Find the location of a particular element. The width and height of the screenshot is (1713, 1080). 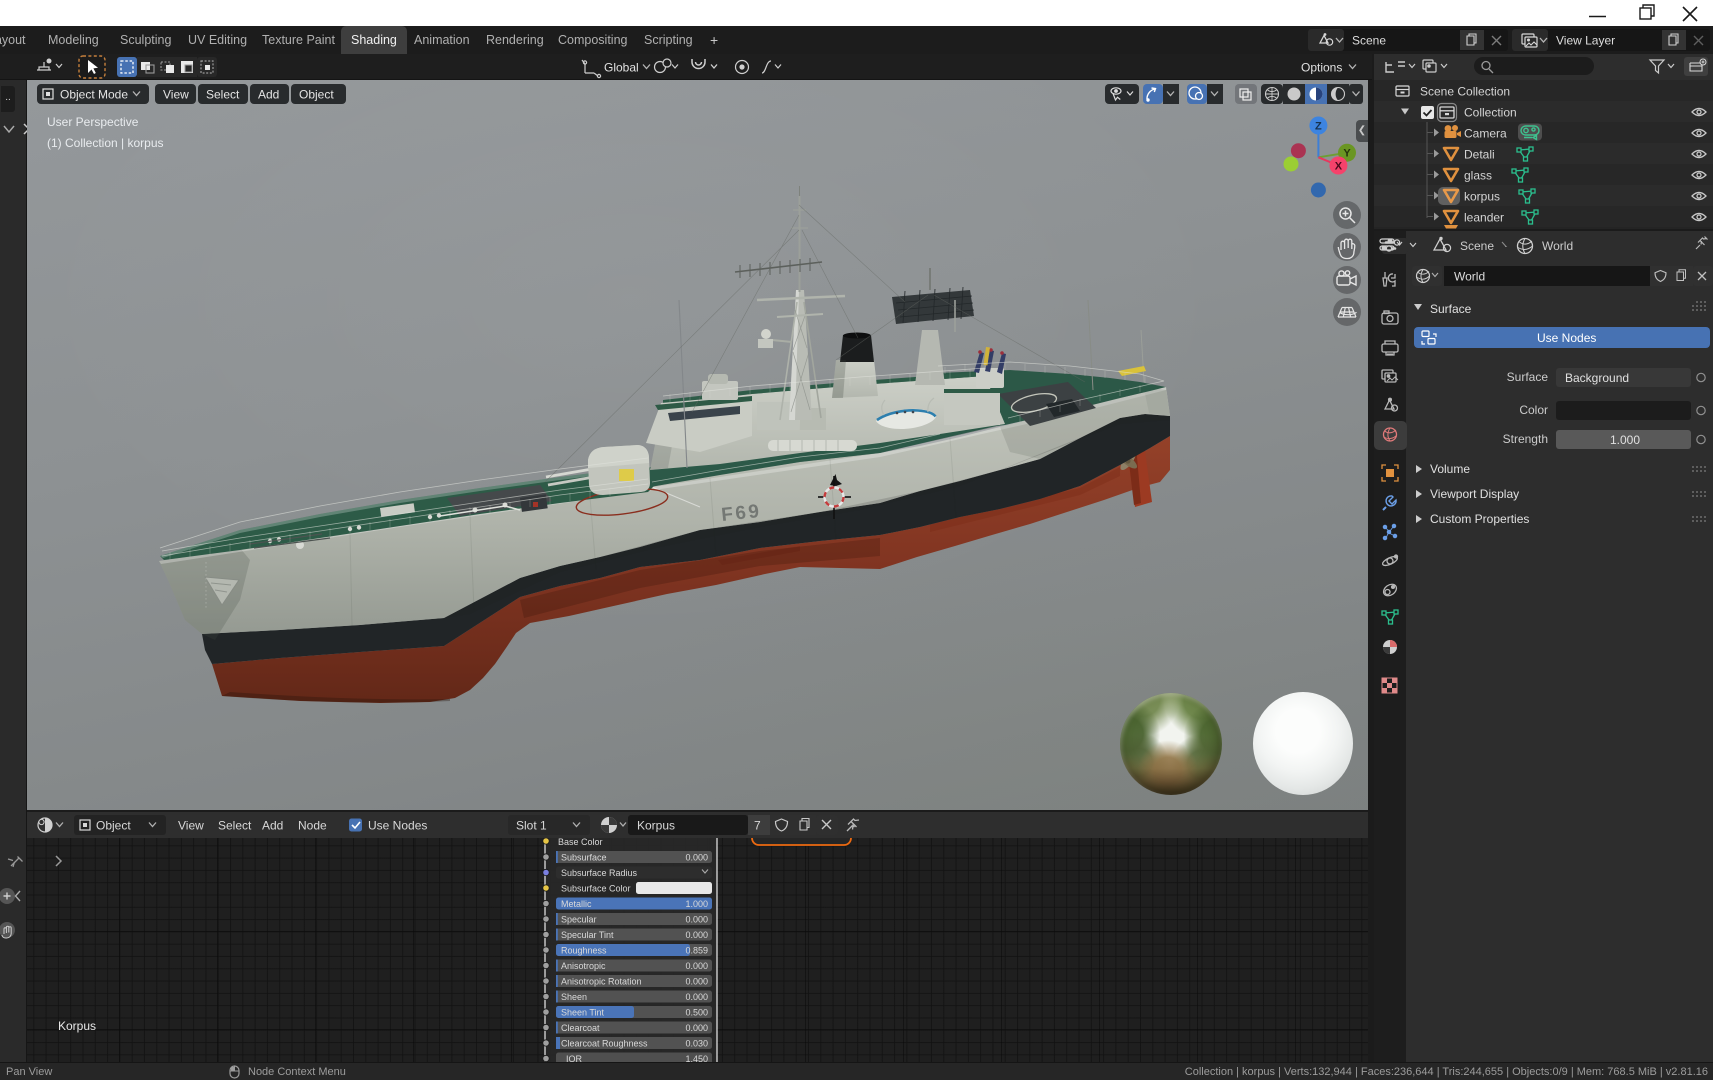

svg-text: Node is located at coordinates (312, 826).